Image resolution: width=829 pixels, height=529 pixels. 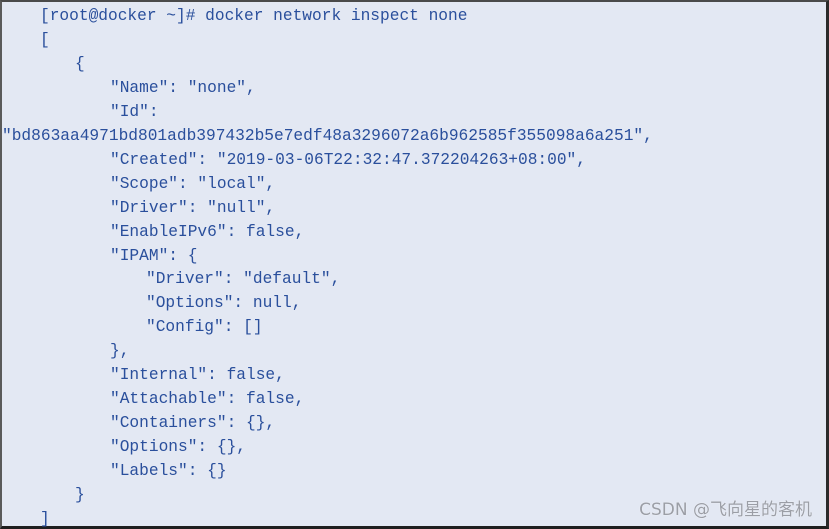 What do you see at coordinates (224, 303) in the screenshot?
I see `output-line: "Options": null,` at bounding box center [224, 303].